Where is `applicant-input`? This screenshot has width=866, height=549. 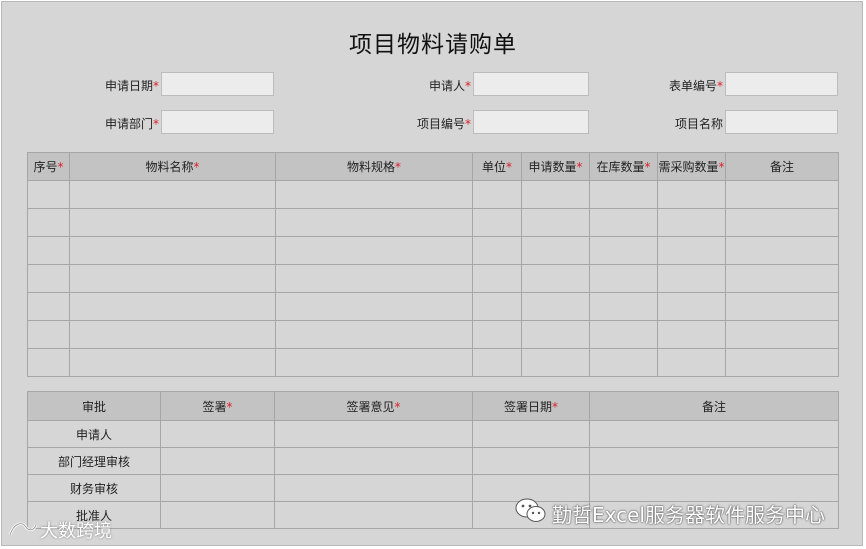 applicant-input is located at coordinates (531, 84).